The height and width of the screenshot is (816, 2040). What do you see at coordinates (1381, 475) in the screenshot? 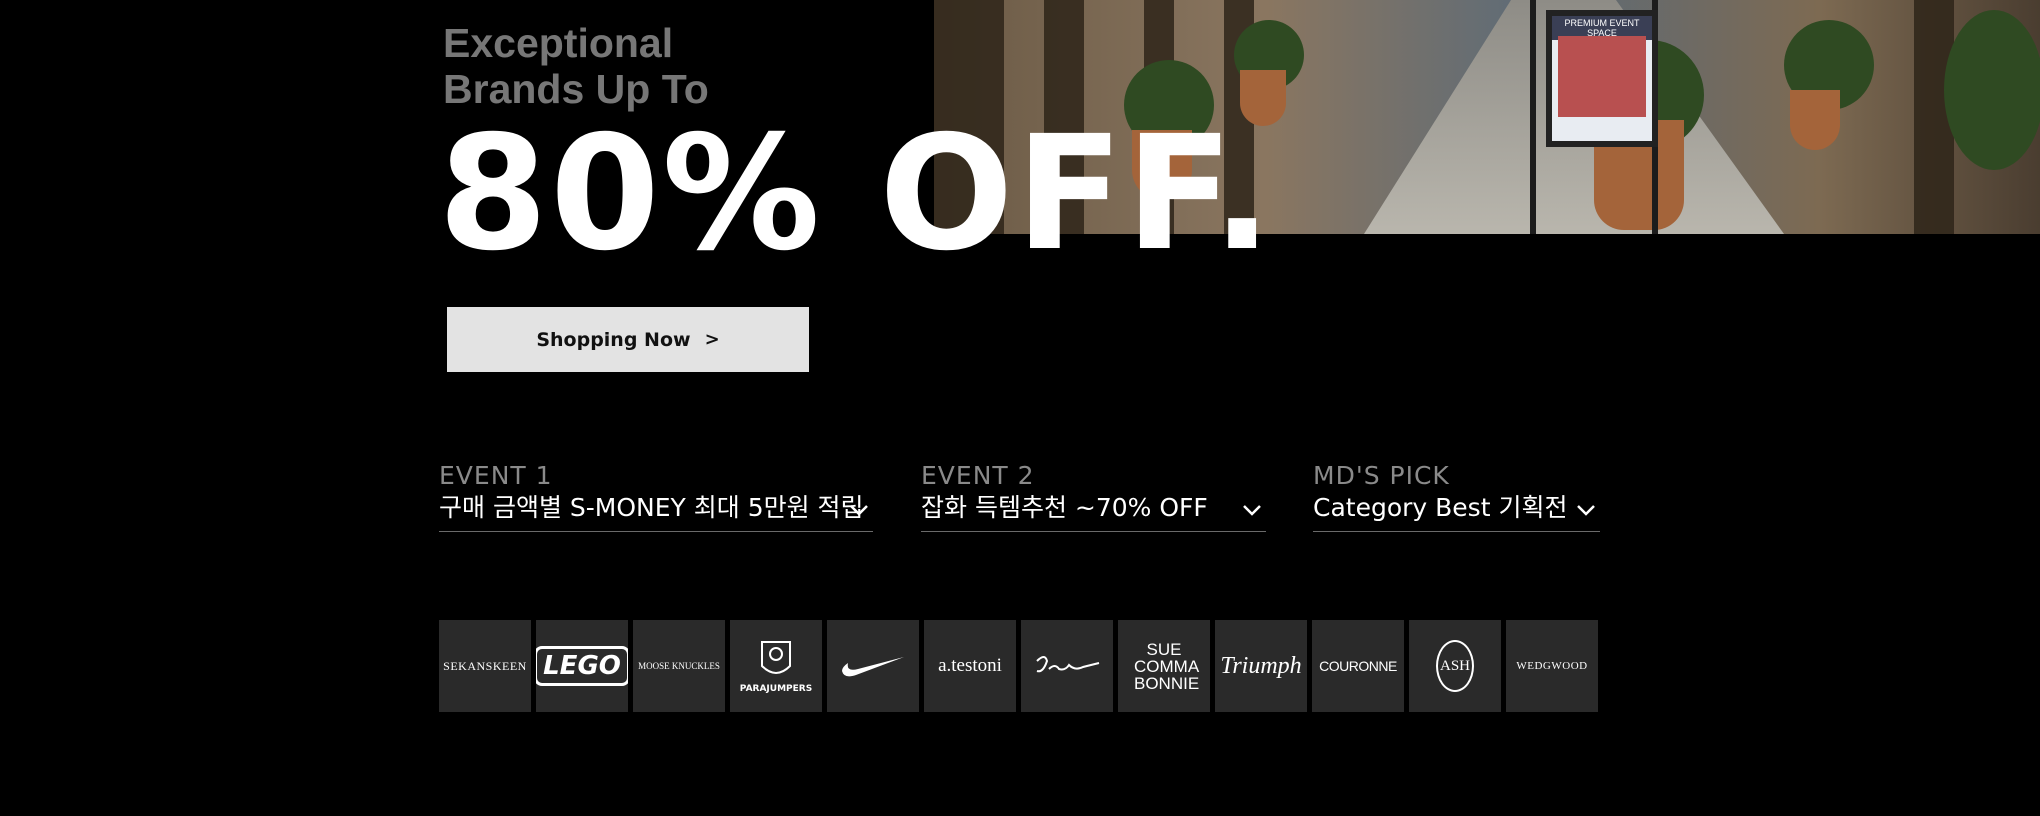
I see `mds-pick-label: MD'S PICK` at bounding box center [1381, 475].